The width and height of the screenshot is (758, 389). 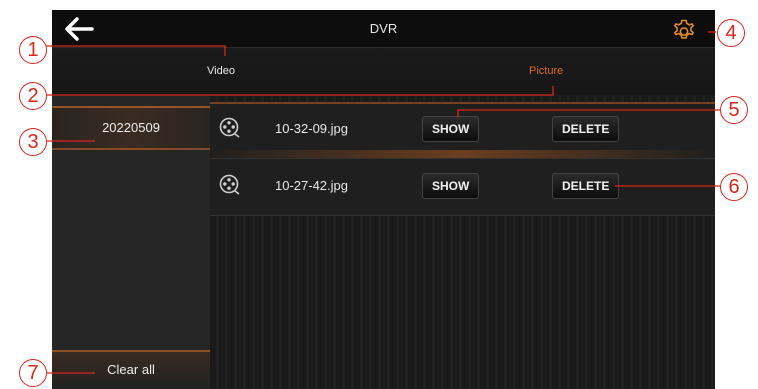 I want to click on callout-2: 2, so click(x=33, y=96).